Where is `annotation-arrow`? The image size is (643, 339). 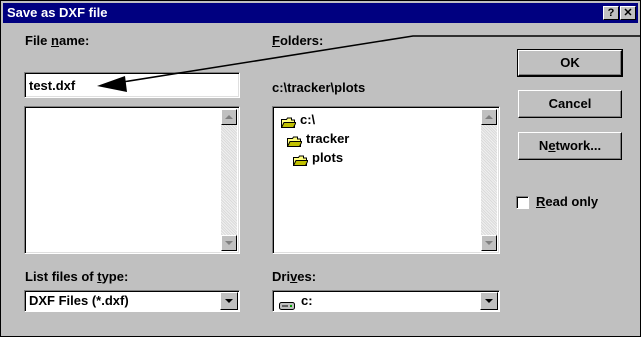
annotation-arrow is located at coordinates (369, 63).